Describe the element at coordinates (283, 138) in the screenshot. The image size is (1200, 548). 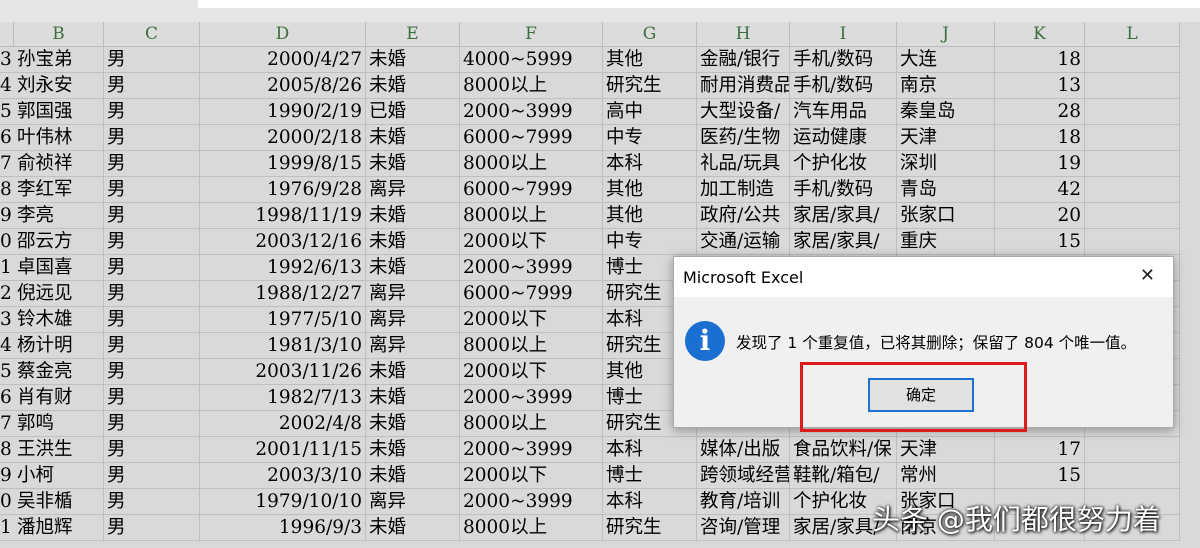
I see `cell-date: 2000/2/18` at that location.